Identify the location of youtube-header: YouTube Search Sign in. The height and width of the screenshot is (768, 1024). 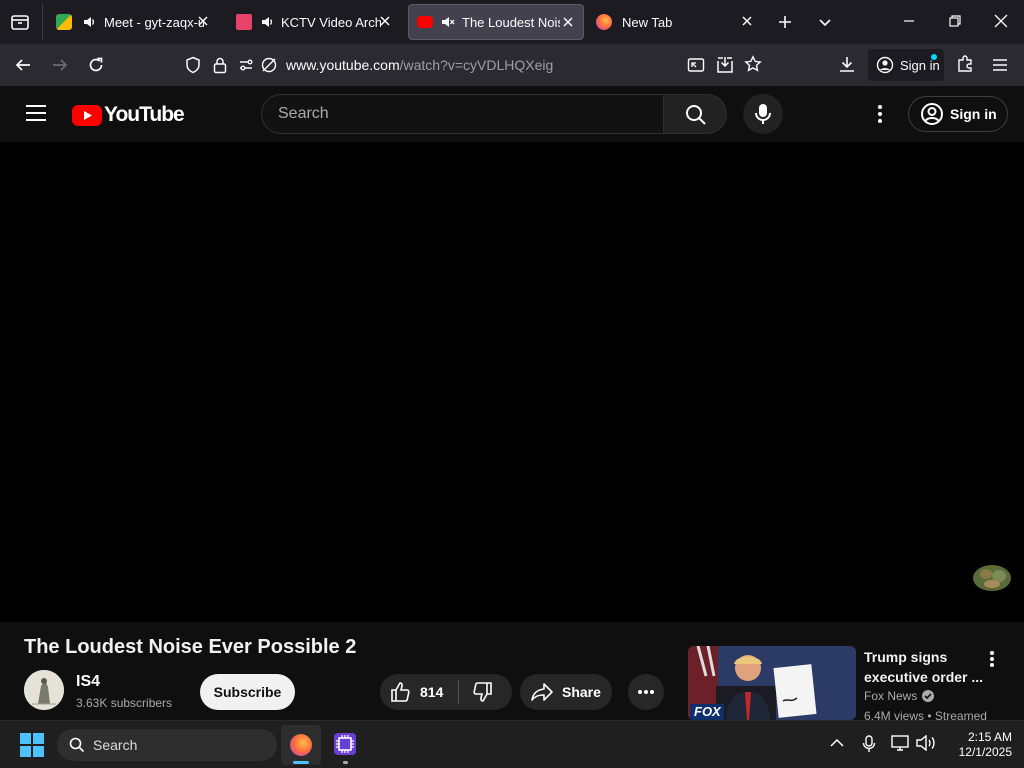
(512, 114).